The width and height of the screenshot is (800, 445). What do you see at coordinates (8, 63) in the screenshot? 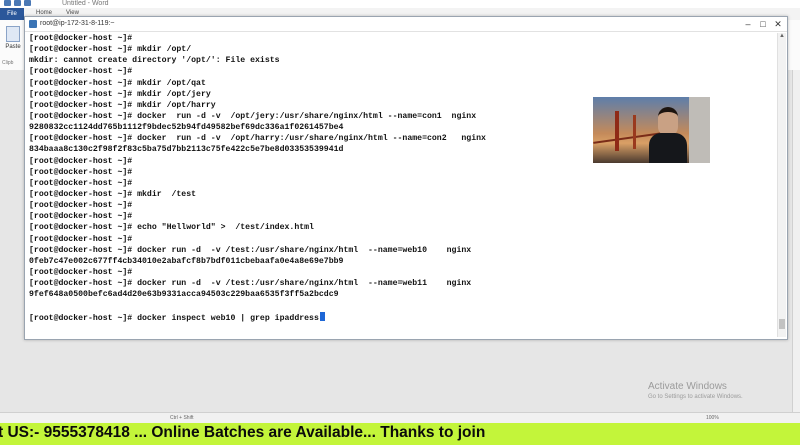
I see `clipboard-group-label: Clipb` at bounding box center [8, 63].